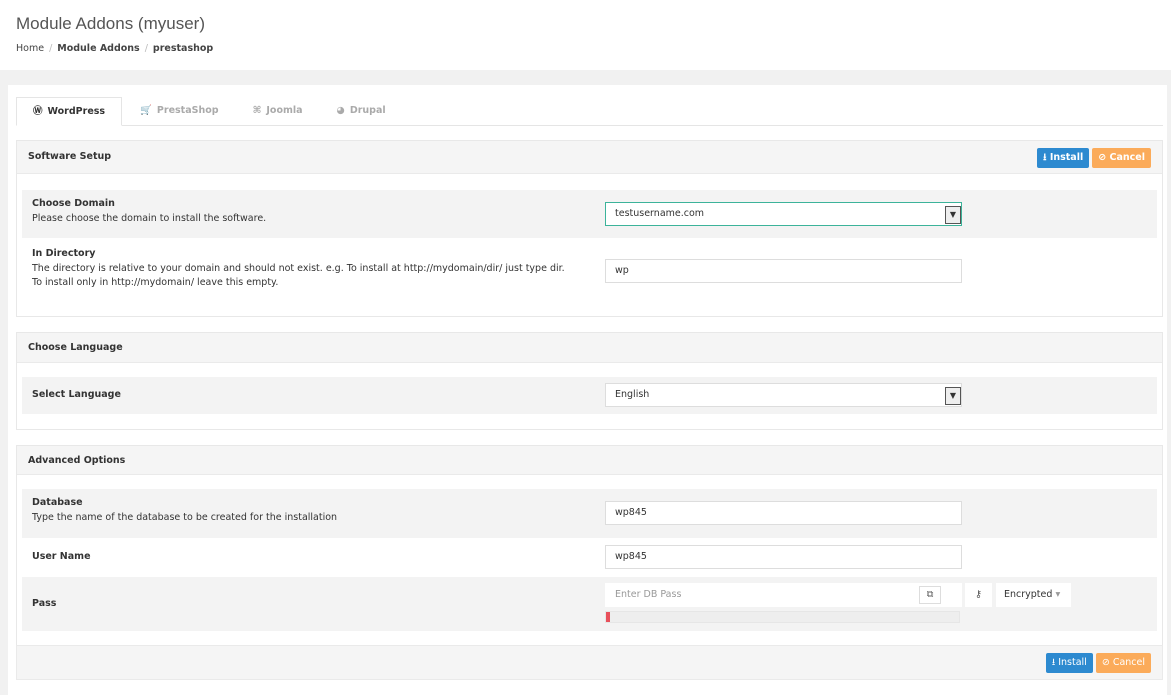  What do you see at coordinates (110, 23) in the screenshot?
I see `page-title: Module Addons (myuser)` at bounding box center [110, 23].